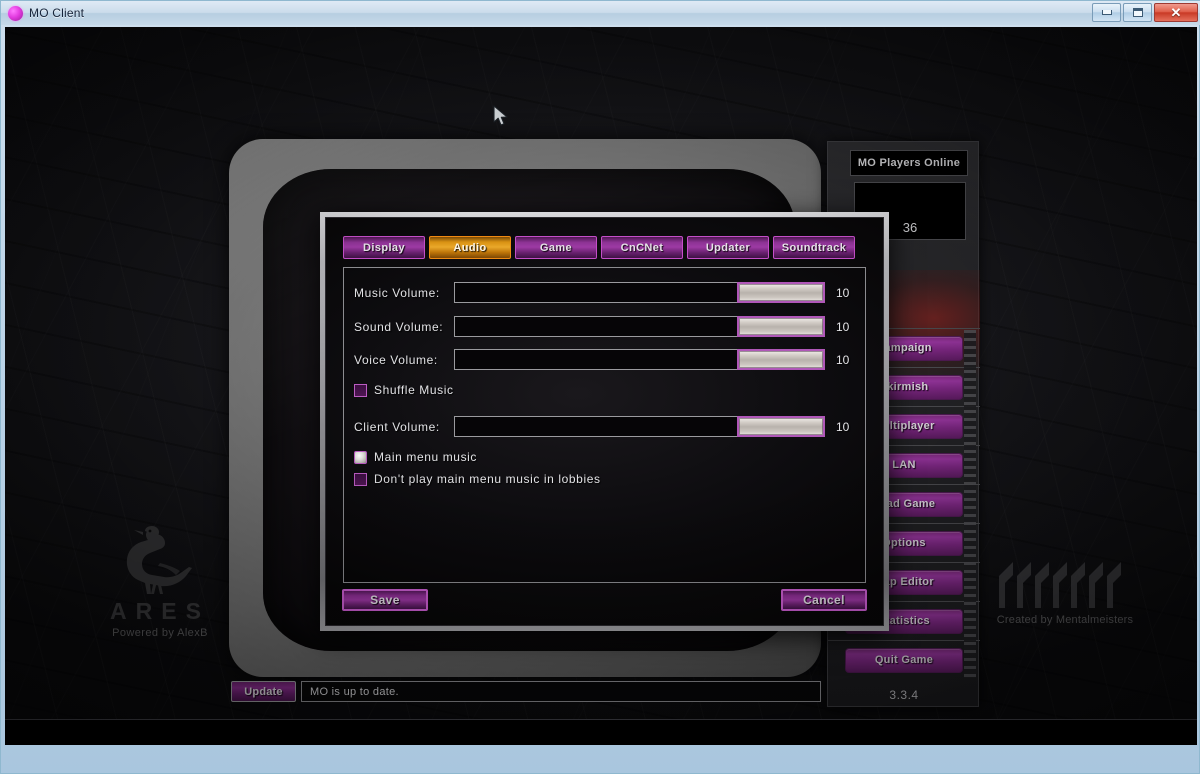 This screenshot has height=774, width=1200. What do you see at coordinates (426, 457) in the screenshot?
I see `main-menu-music-label: Main menu music` at bounding box center [426, 457].